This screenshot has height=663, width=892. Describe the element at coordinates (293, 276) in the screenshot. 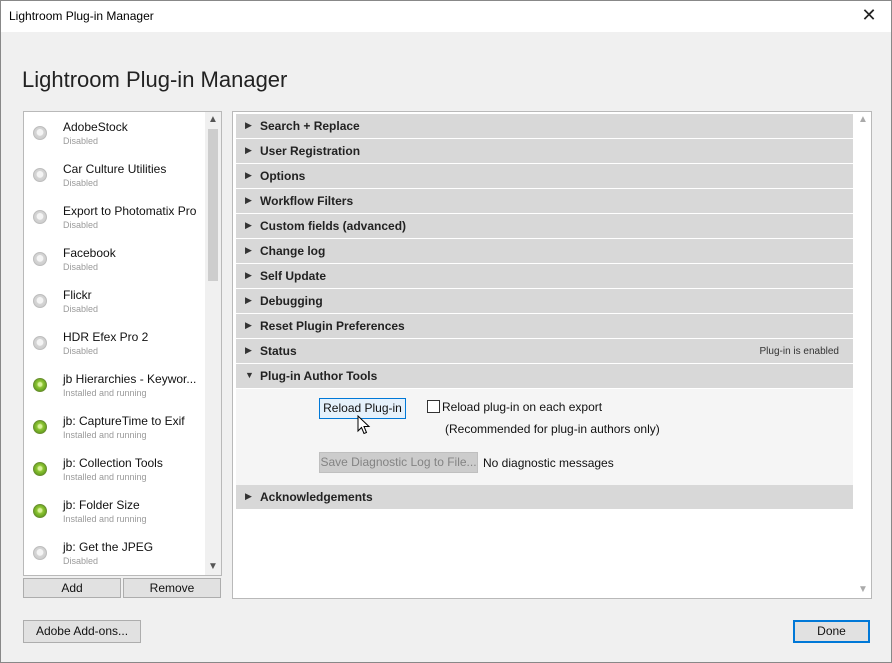

I see `section-label: Self Update` at that location.